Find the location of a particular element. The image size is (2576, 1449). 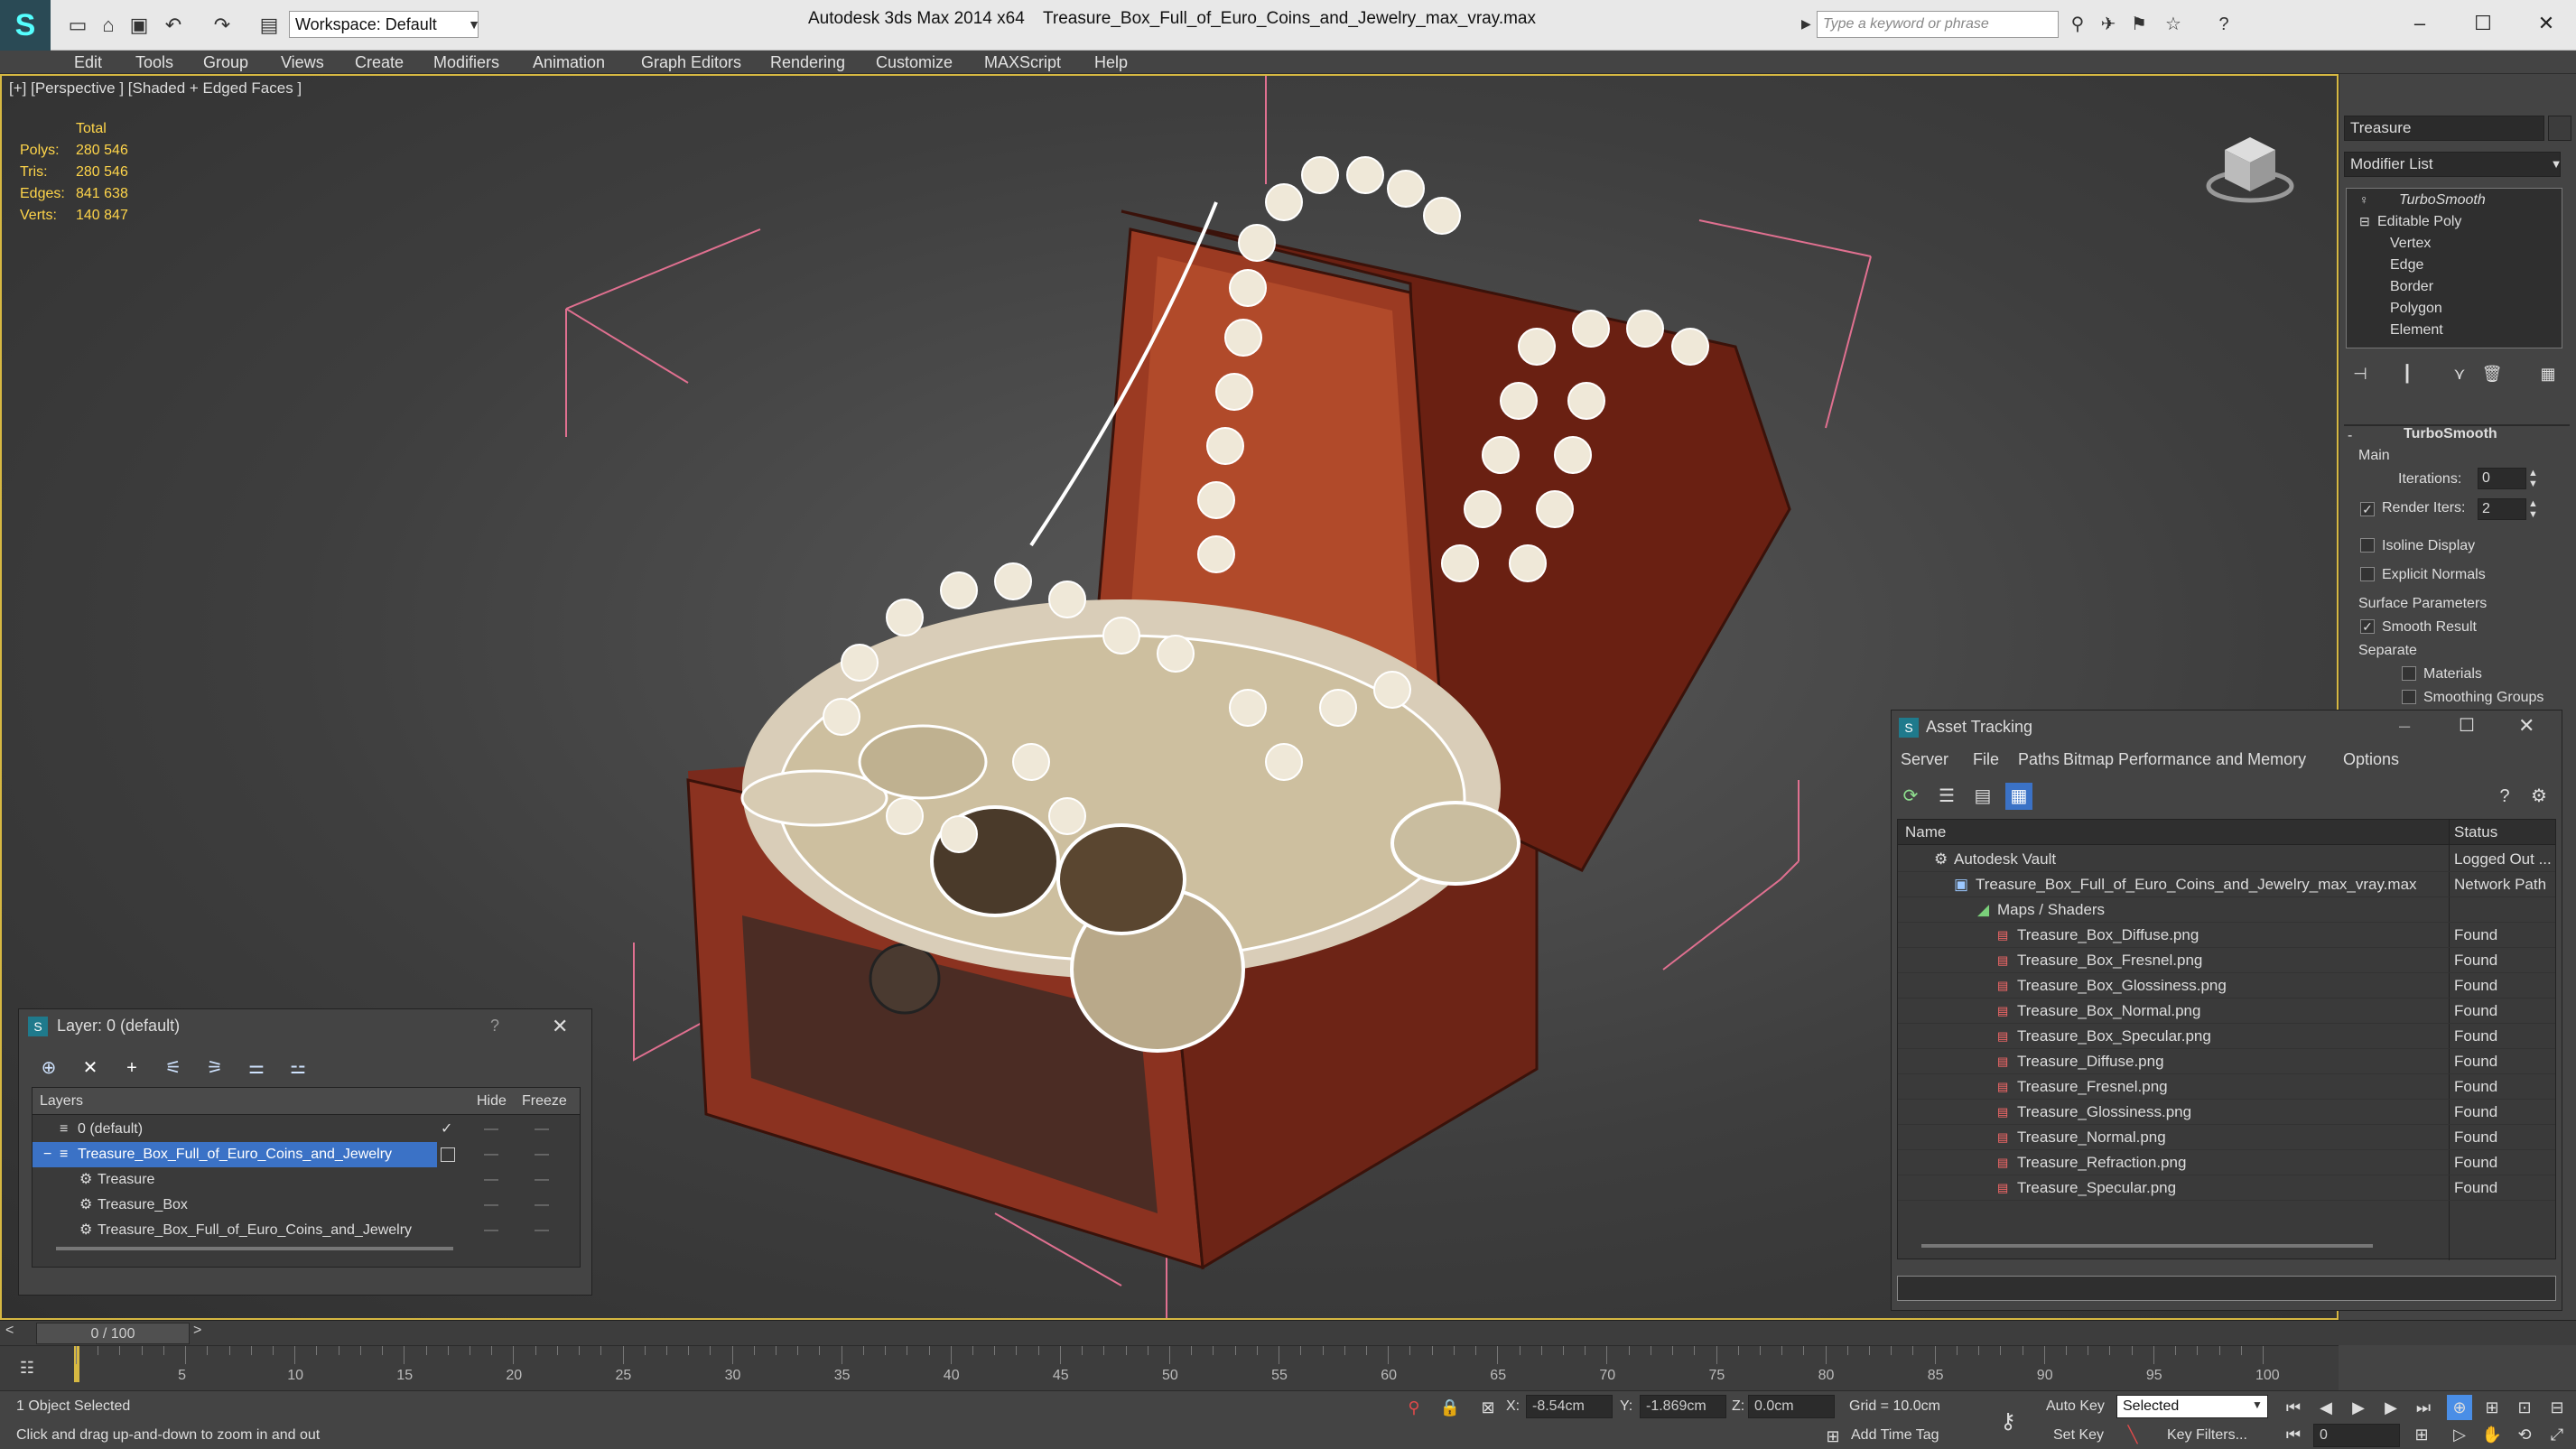

stack-item-vertex: Vertex is located at coordinates (2410, 244).